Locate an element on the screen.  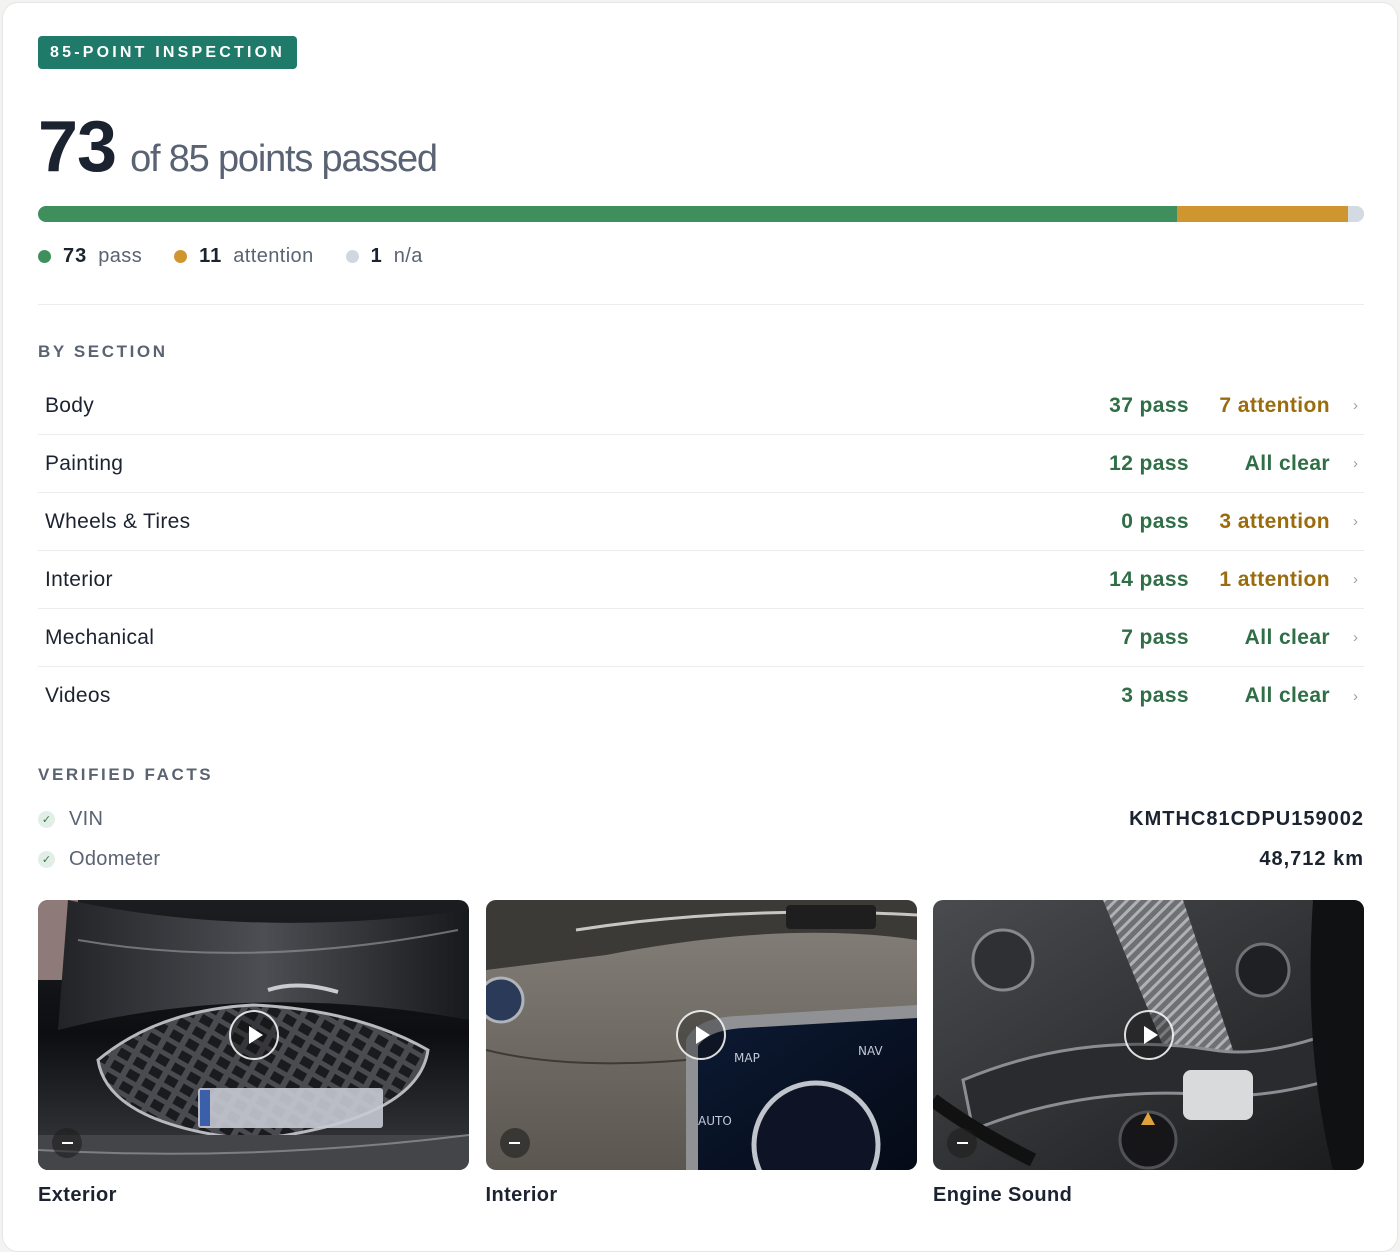
section-name: Wheels & Tires is located at coordinates (118, 521).